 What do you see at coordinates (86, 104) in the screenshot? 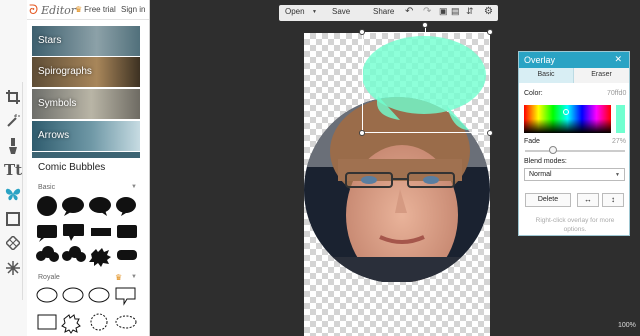
I see `category-symbols: Symbols` at bounding box center [86, 104].